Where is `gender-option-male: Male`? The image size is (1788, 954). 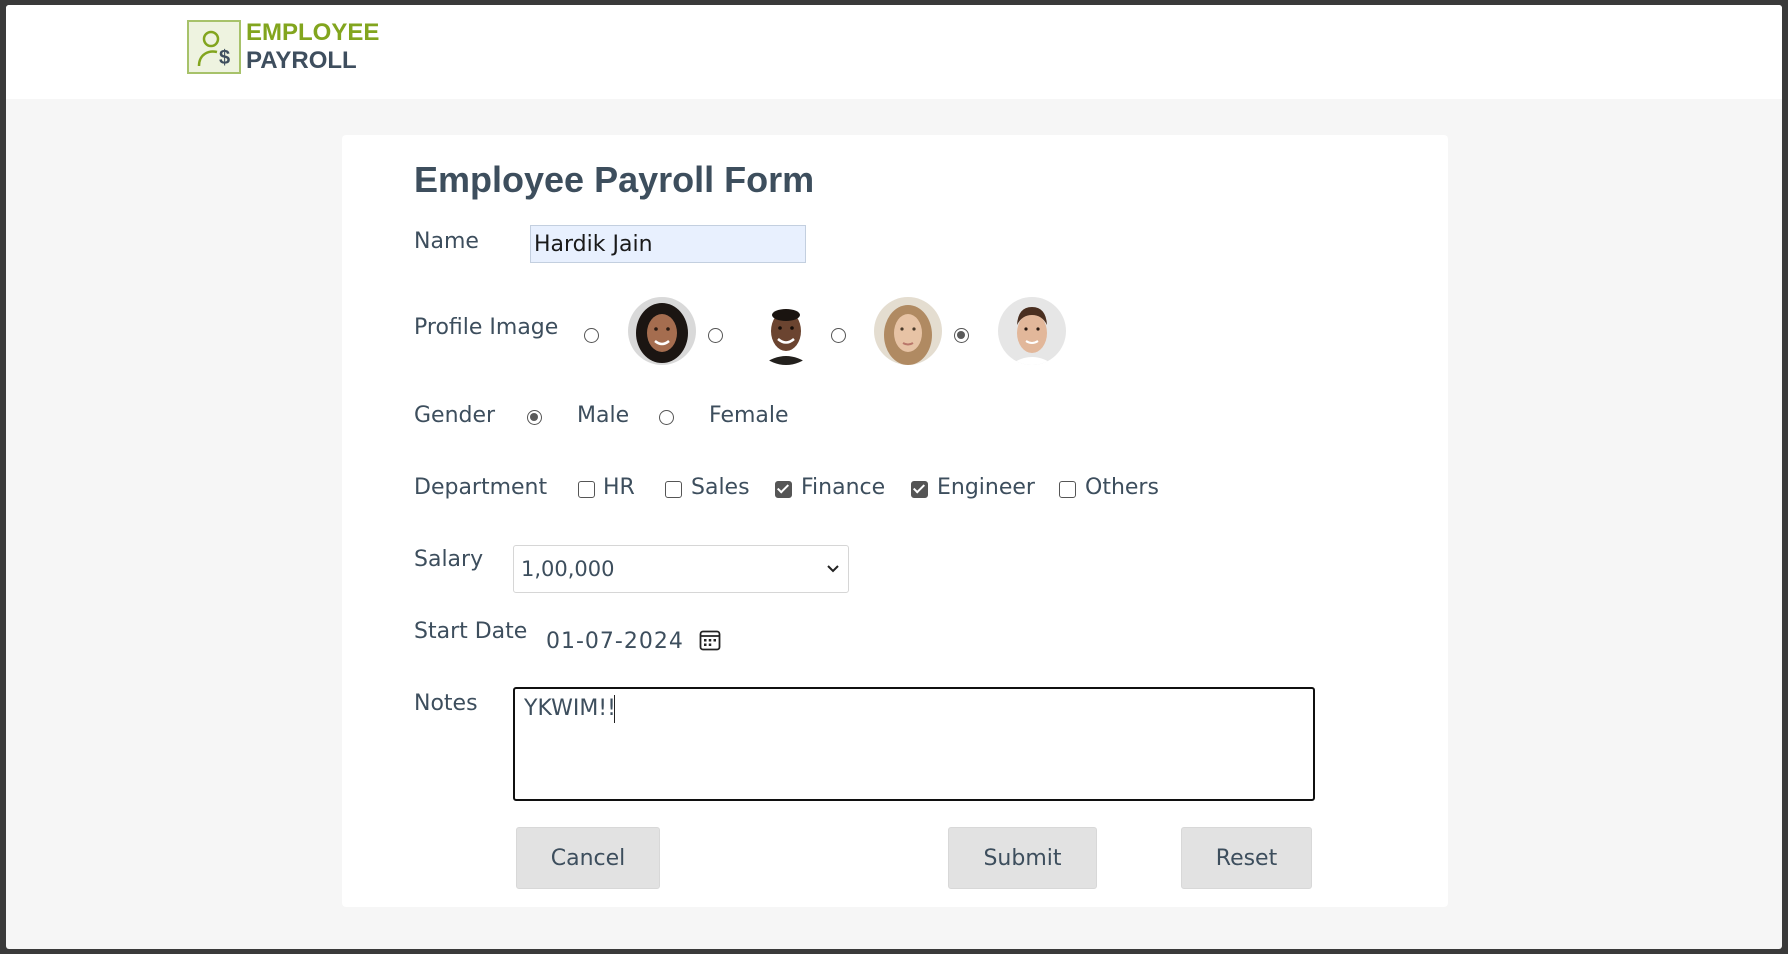 gender-option-male: Male is located at coordinates (603, 415).